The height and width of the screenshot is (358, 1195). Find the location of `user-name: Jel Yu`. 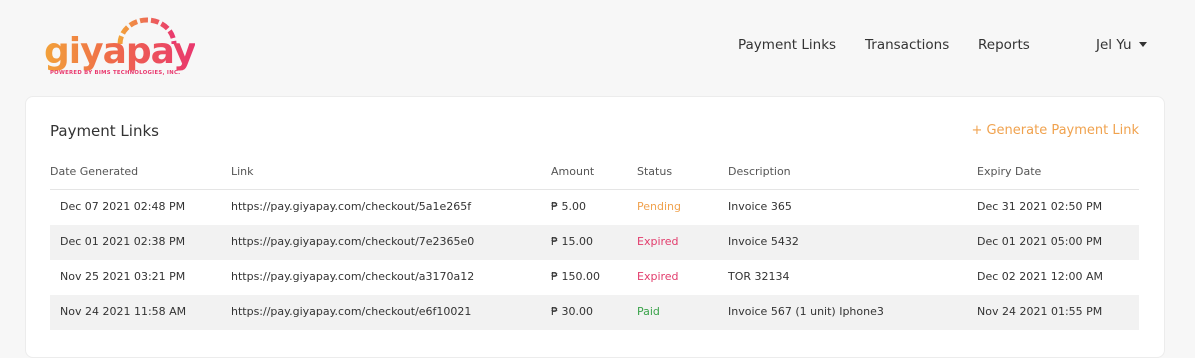

user-name: Jel Yu is located at coordinates (1114, 45).